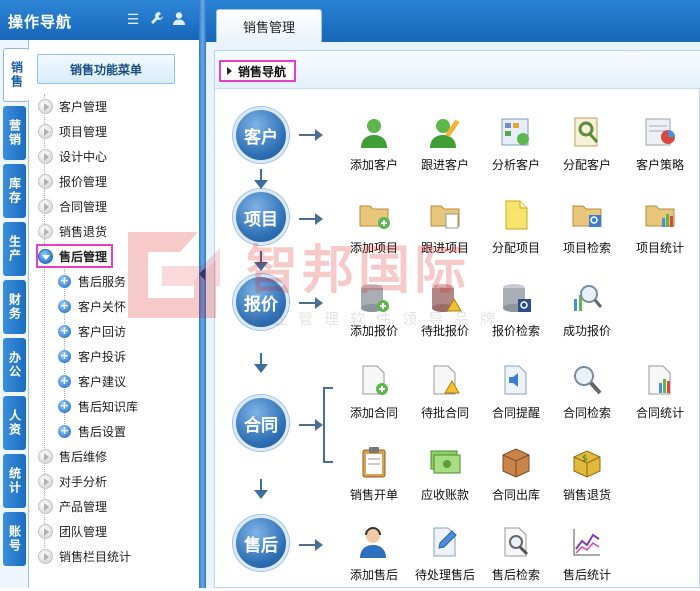 The width and height of the screenshot is (700, 591). What do you see at coordinates (202, 274) in the screenshot?
I see `collapse-arrow-icon` at bounding box center [202, 274].